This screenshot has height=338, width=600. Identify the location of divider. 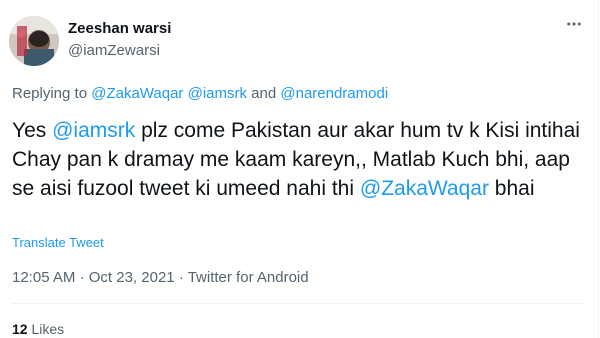
(299, 303).